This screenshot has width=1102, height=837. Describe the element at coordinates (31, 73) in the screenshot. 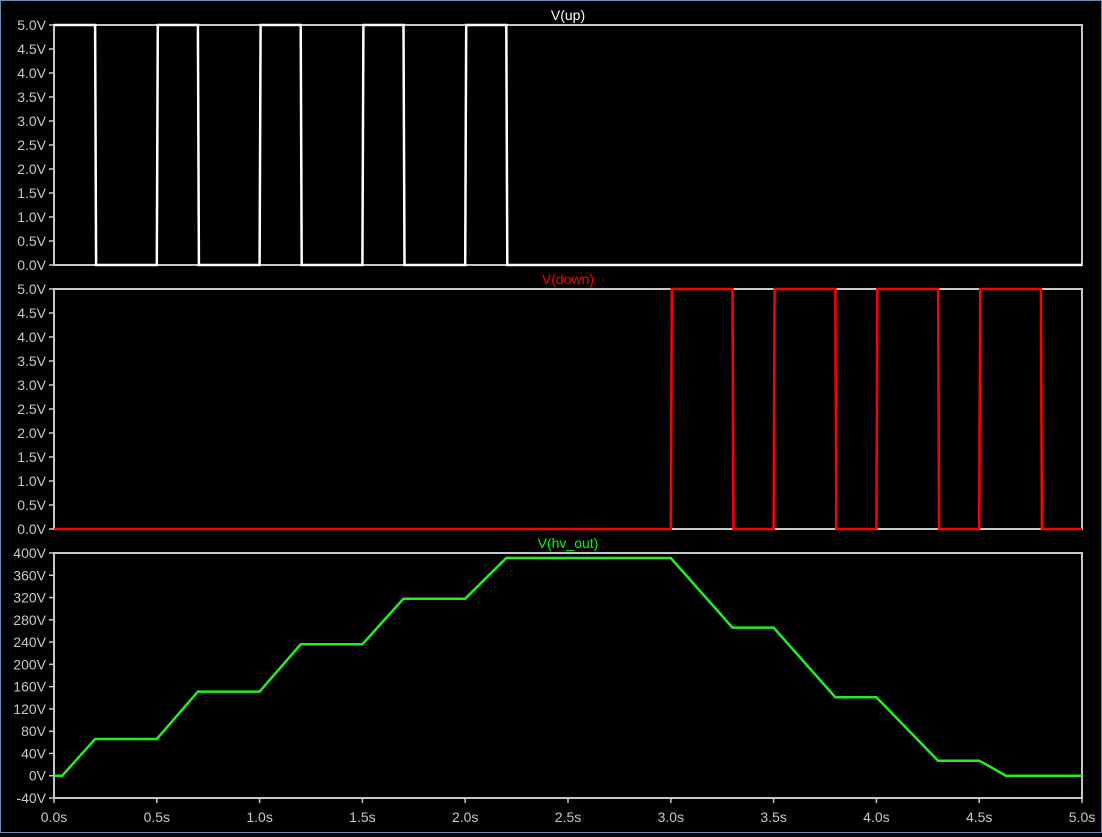

I see `y-tick-label-up: 4.0V` at that location.